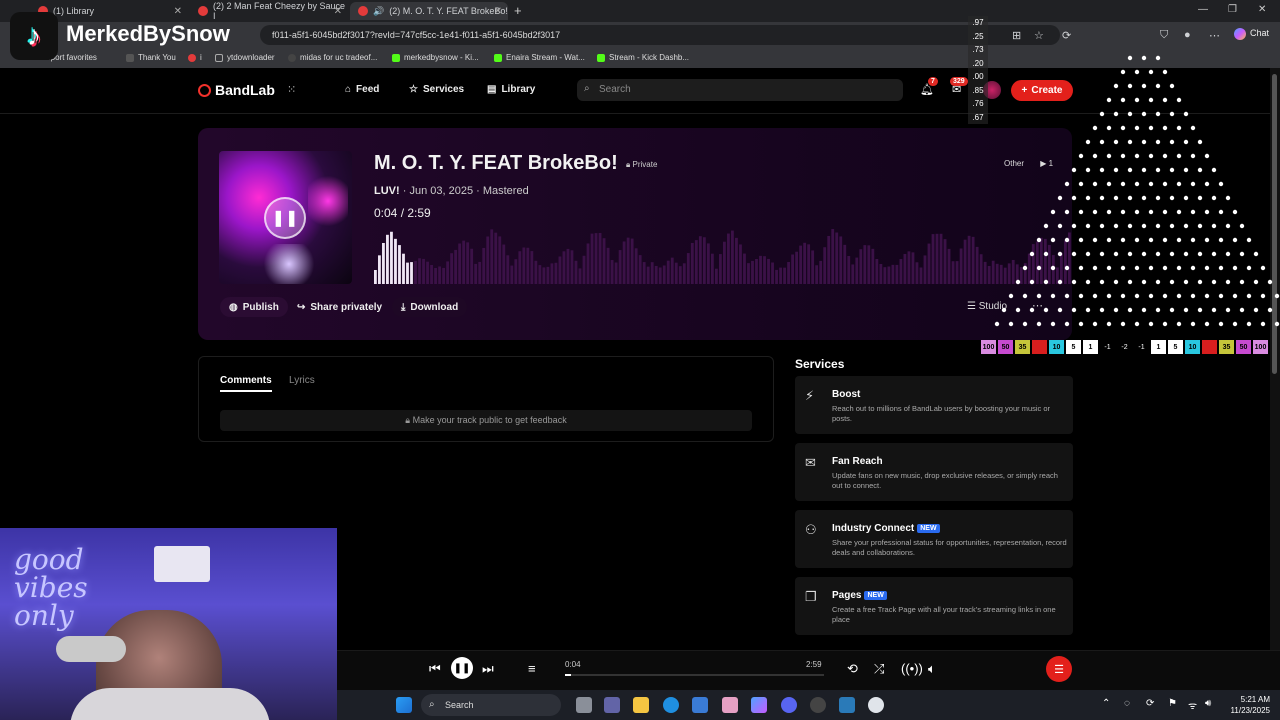 This screenshot has height=720, width=1280. Describe the element at coordinates (1150, 703) in the screenshot. I see `sync-icon: ⟳` at that location.